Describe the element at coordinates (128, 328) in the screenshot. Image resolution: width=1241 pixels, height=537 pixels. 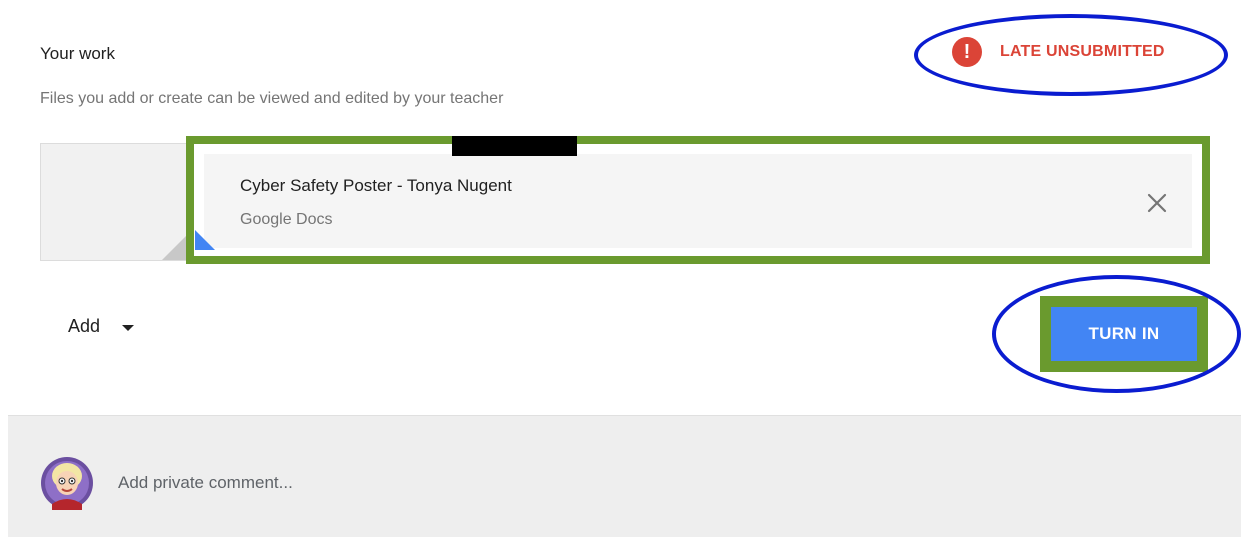
I see `caret-down-icon` at that location.